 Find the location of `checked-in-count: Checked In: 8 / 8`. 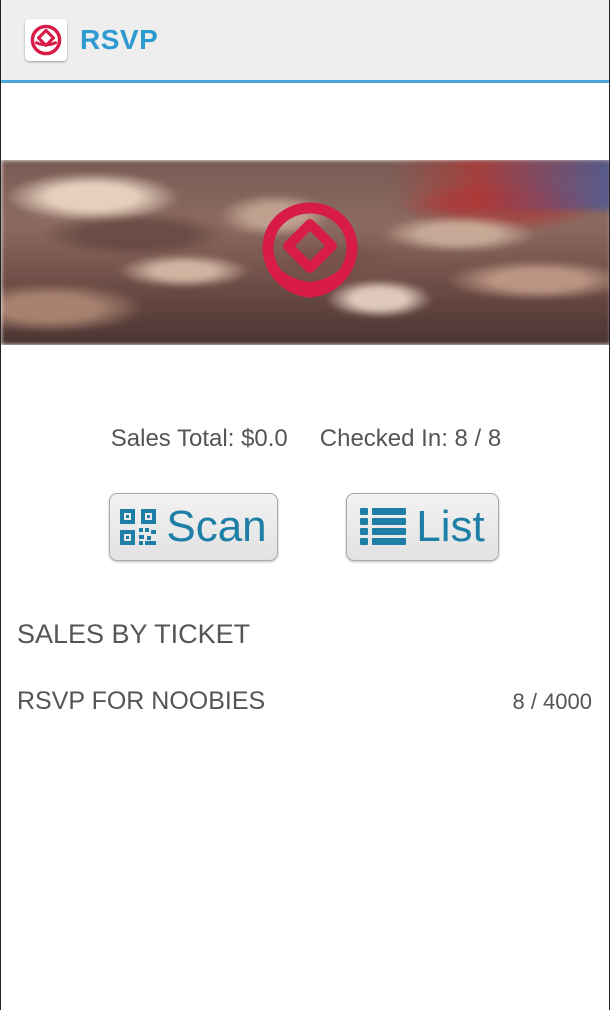

checked-in-count: Checked In: 8 / 8 is located at coordinates (410, 438).